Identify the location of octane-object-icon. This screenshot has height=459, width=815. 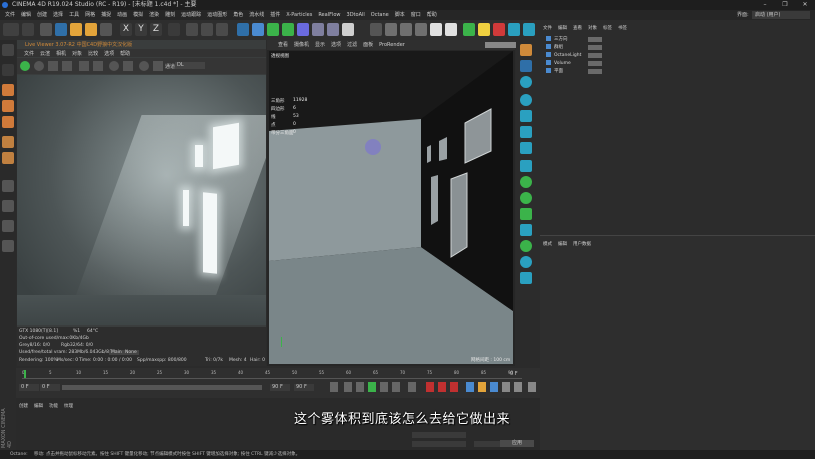
(421, 29).